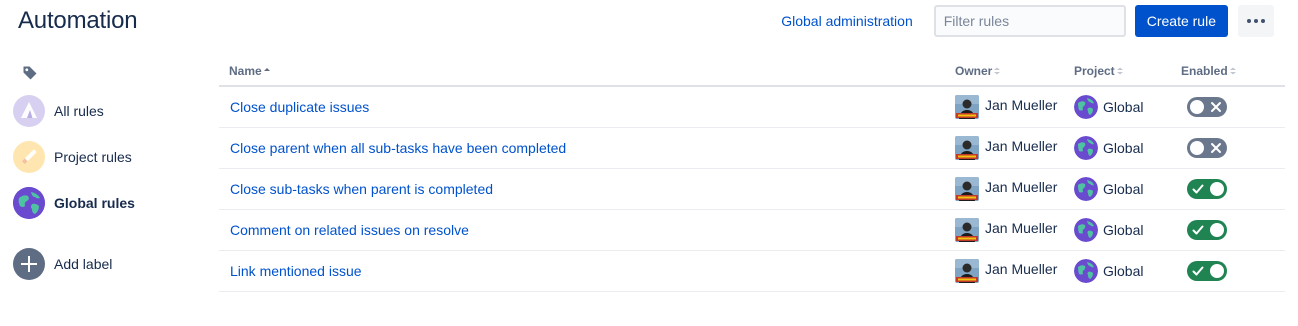 The image size is (1298, 326). I want to click on column-label: Name, so click(245, 71).